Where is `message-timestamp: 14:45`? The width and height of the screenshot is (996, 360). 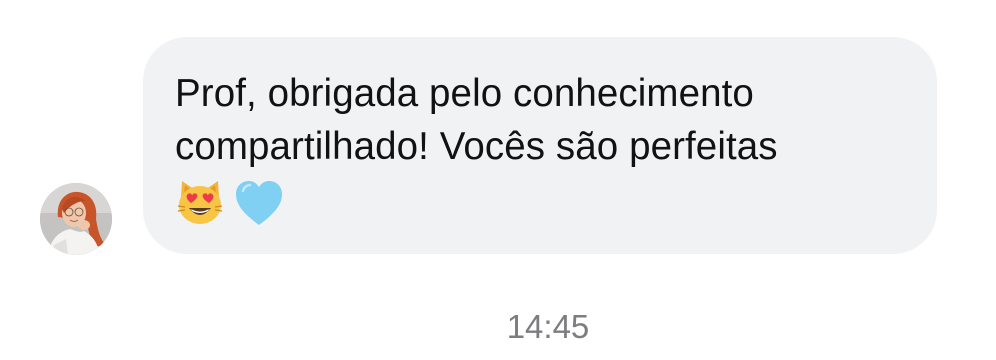
message-timestamp: 14:45 is located at coordinates (548, 326).